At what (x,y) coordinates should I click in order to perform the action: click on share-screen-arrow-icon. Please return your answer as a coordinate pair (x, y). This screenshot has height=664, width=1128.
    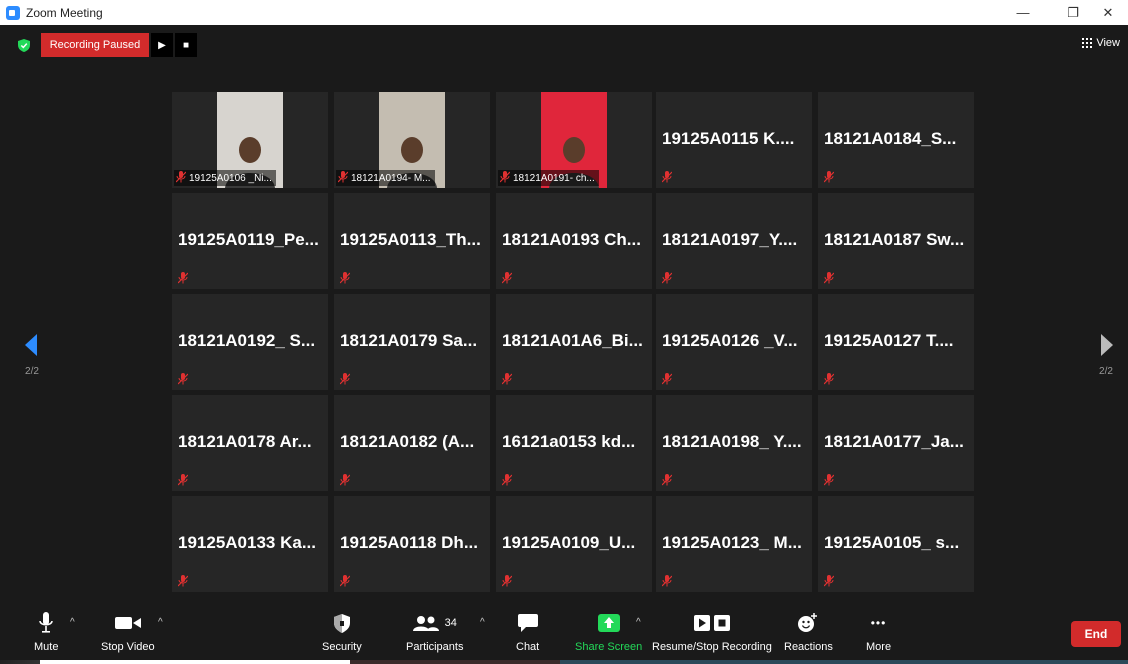
    Looking at the image, I should click on (608, 623).